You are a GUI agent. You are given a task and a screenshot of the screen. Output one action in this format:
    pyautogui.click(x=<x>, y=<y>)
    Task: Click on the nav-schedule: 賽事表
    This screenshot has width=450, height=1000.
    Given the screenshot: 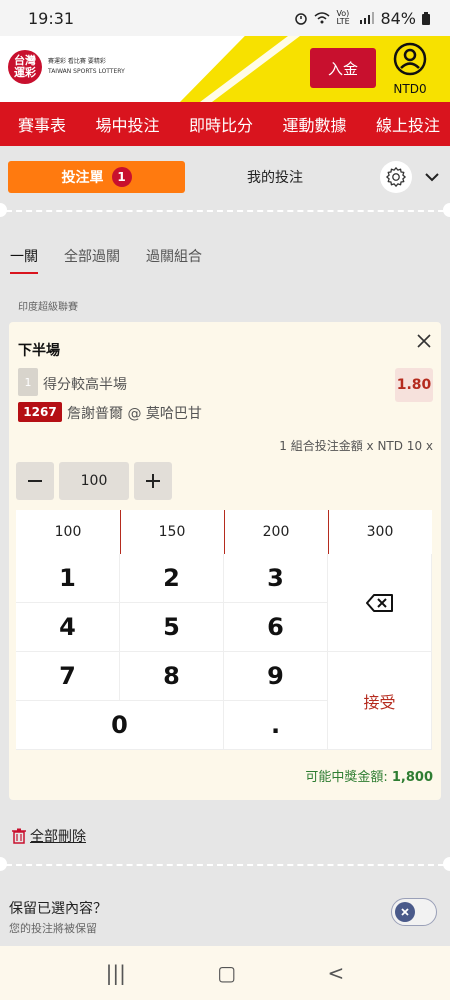 What is the action you would take?
    pyautogui.click(x=42, y=124)
    